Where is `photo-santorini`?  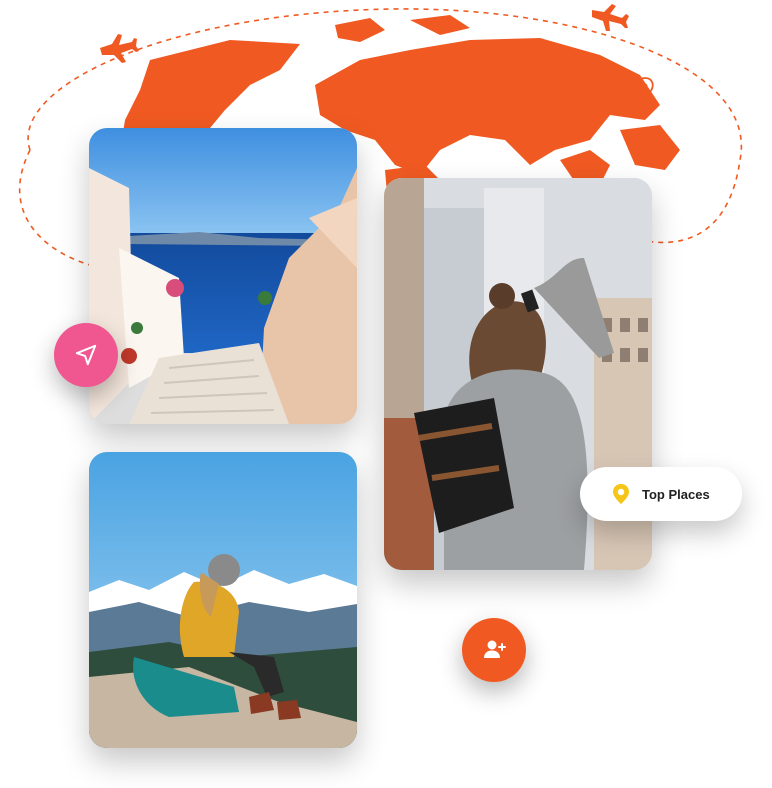 photo-santorini is located at coordinates (223, 276).